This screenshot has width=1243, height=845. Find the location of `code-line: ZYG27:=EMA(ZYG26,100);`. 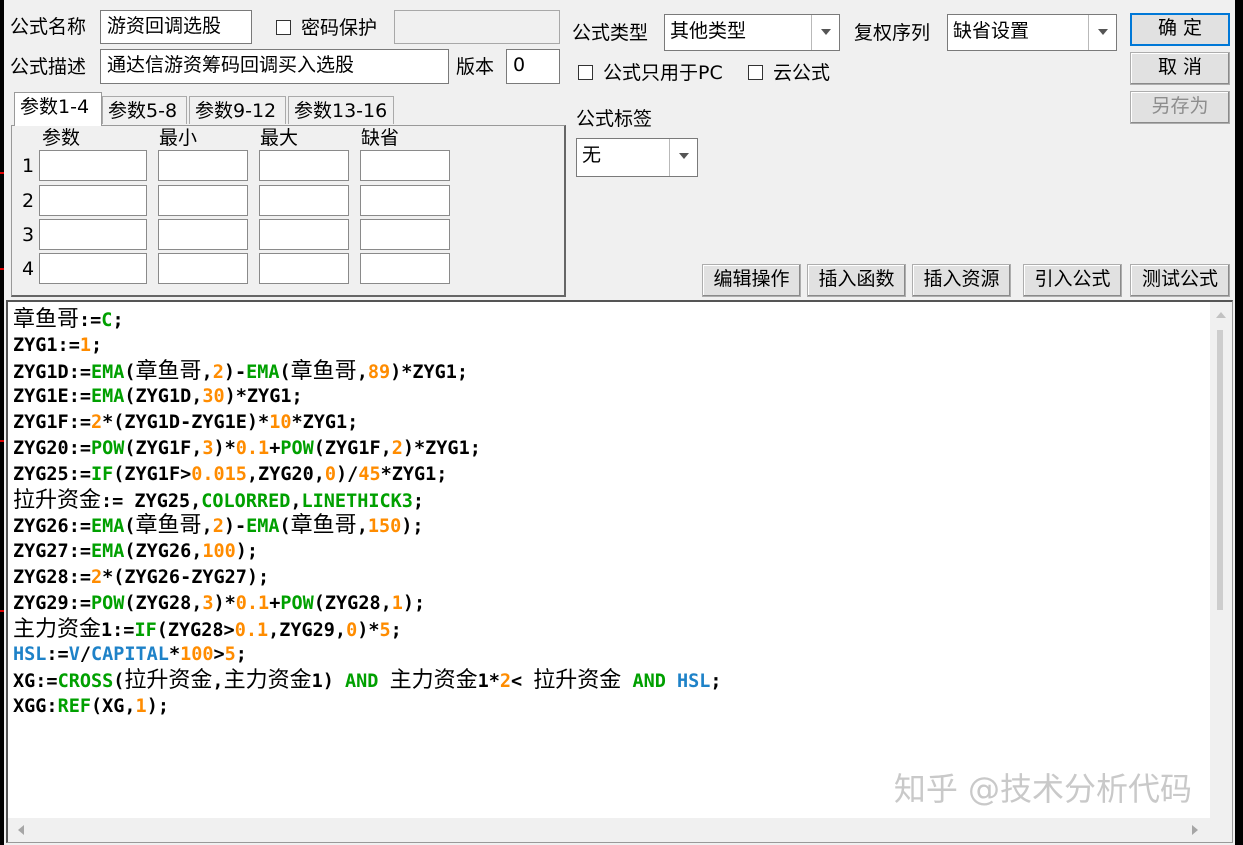

code-line: ZYG27:=EMA(ZYG26,100); is located at coordinates (607, 552).